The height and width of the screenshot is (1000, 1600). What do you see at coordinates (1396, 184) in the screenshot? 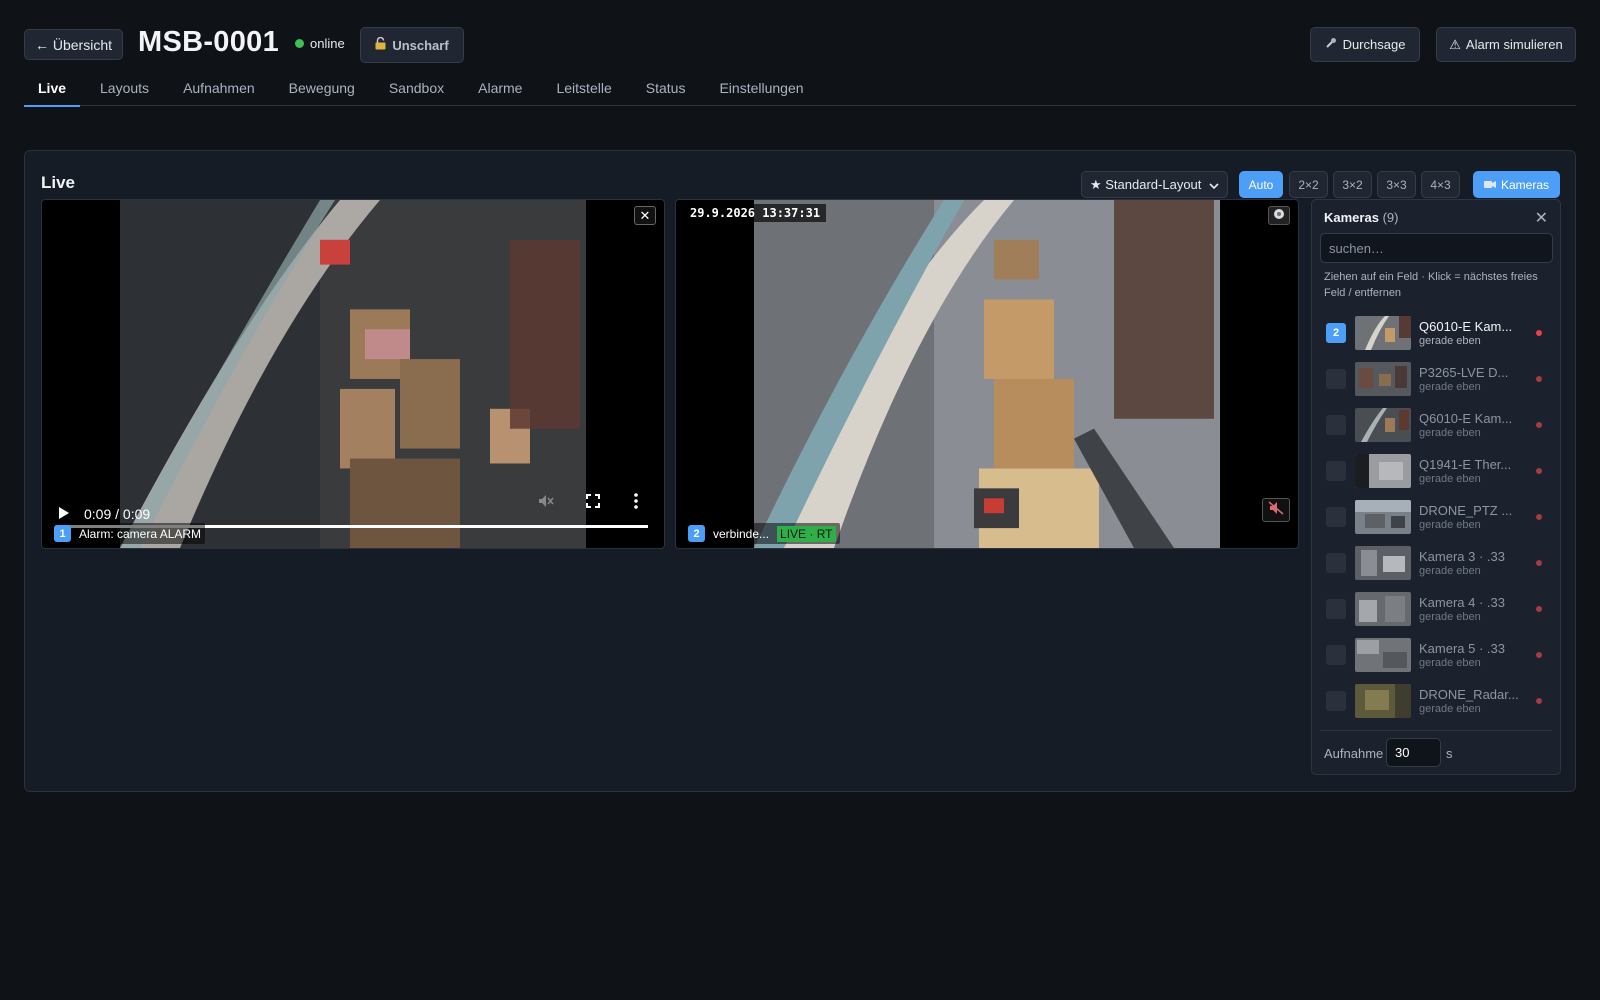
I see `grid-3x3-button: 3×3` at bounding box center [1396, 184].